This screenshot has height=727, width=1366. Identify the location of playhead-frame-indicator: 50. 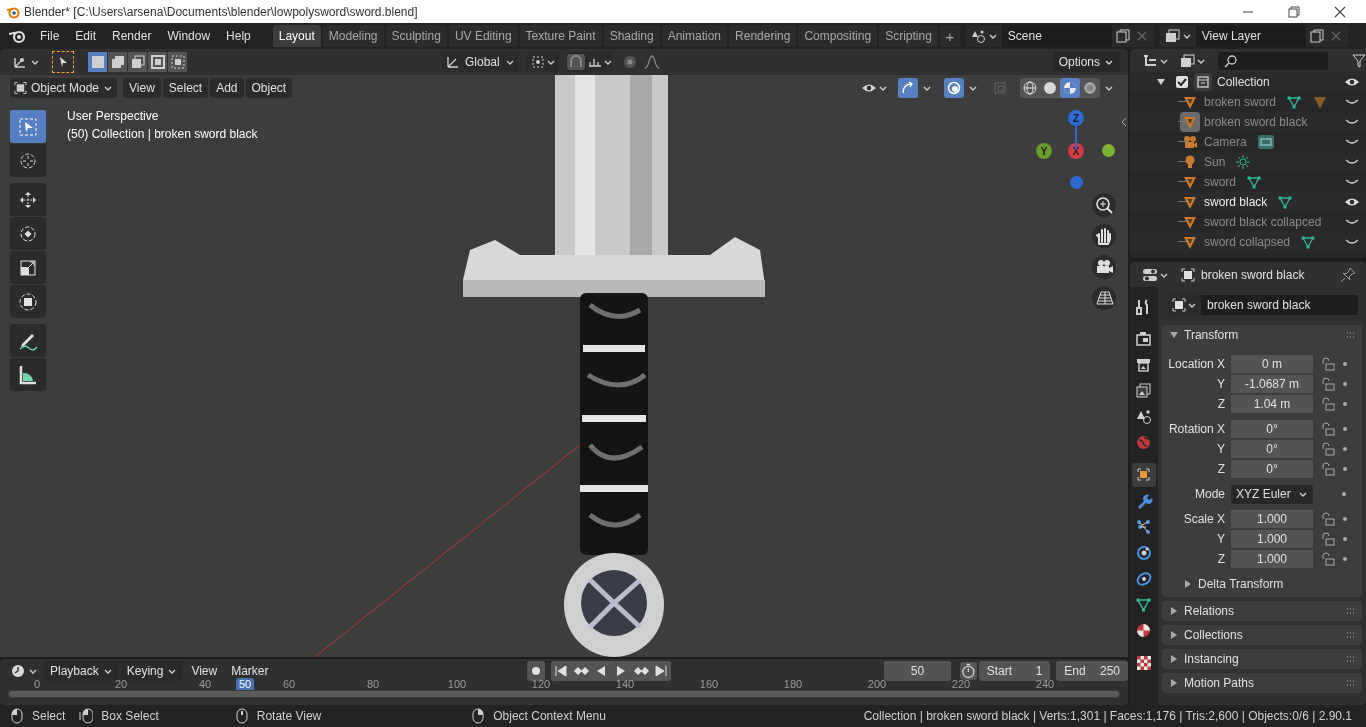
(245, 684).